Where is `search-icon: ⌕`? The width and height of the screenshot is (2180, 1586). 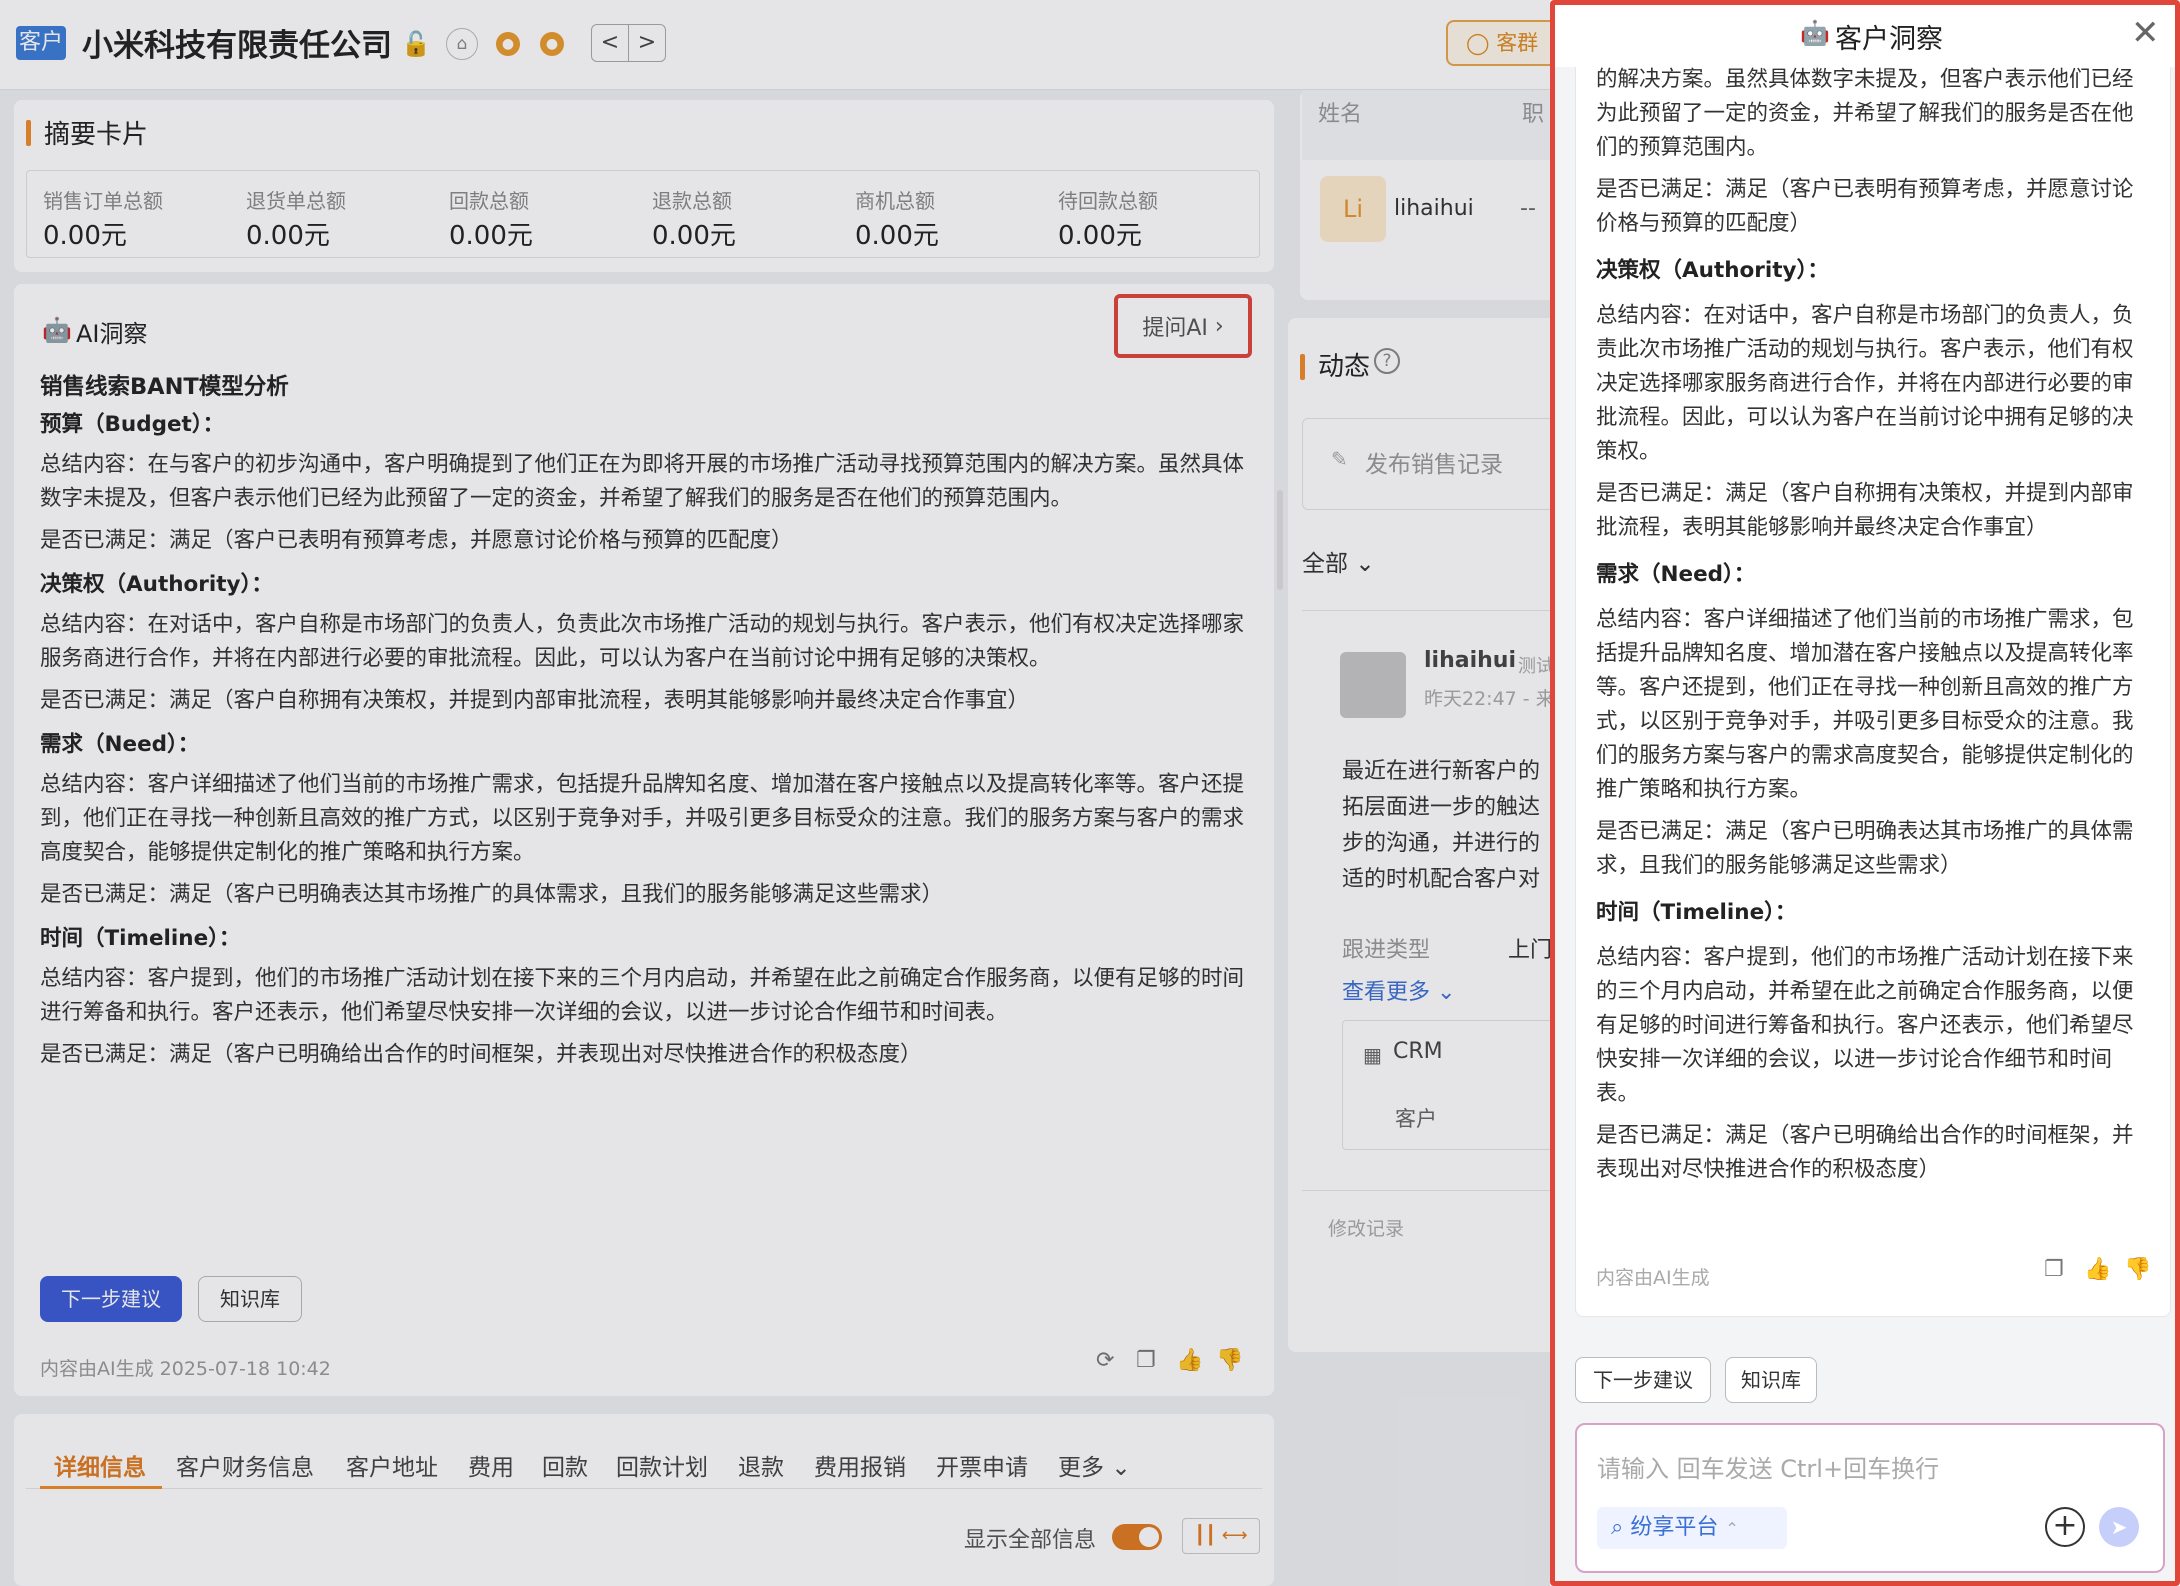
search-icon: ⌕ is located at coordinates (1617, 1527).